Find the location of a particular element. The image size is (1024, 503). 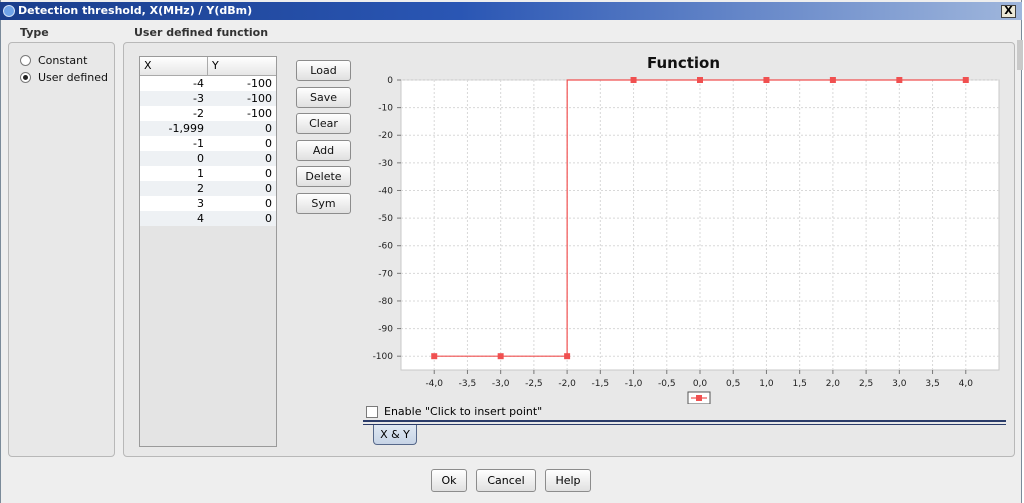

x-tick-label: -3,5 is located at coordinates (468, 384).